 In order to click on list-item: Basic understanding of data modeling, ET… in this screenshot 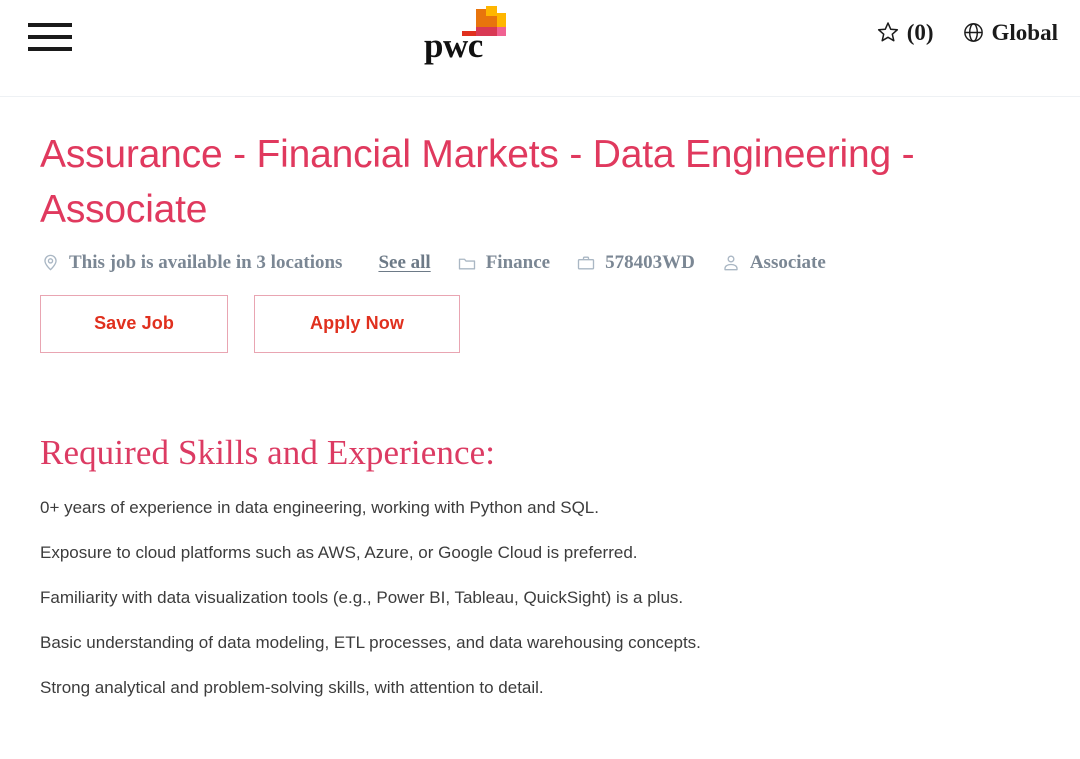, I will do `click(370, 642)`.